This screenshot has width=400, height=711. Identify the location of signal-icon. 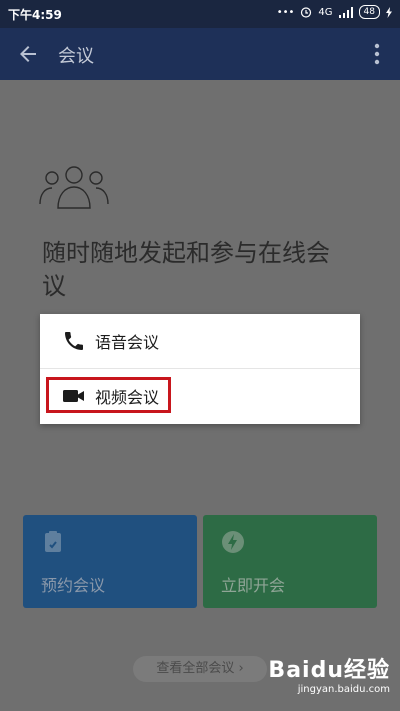
(345, 12).